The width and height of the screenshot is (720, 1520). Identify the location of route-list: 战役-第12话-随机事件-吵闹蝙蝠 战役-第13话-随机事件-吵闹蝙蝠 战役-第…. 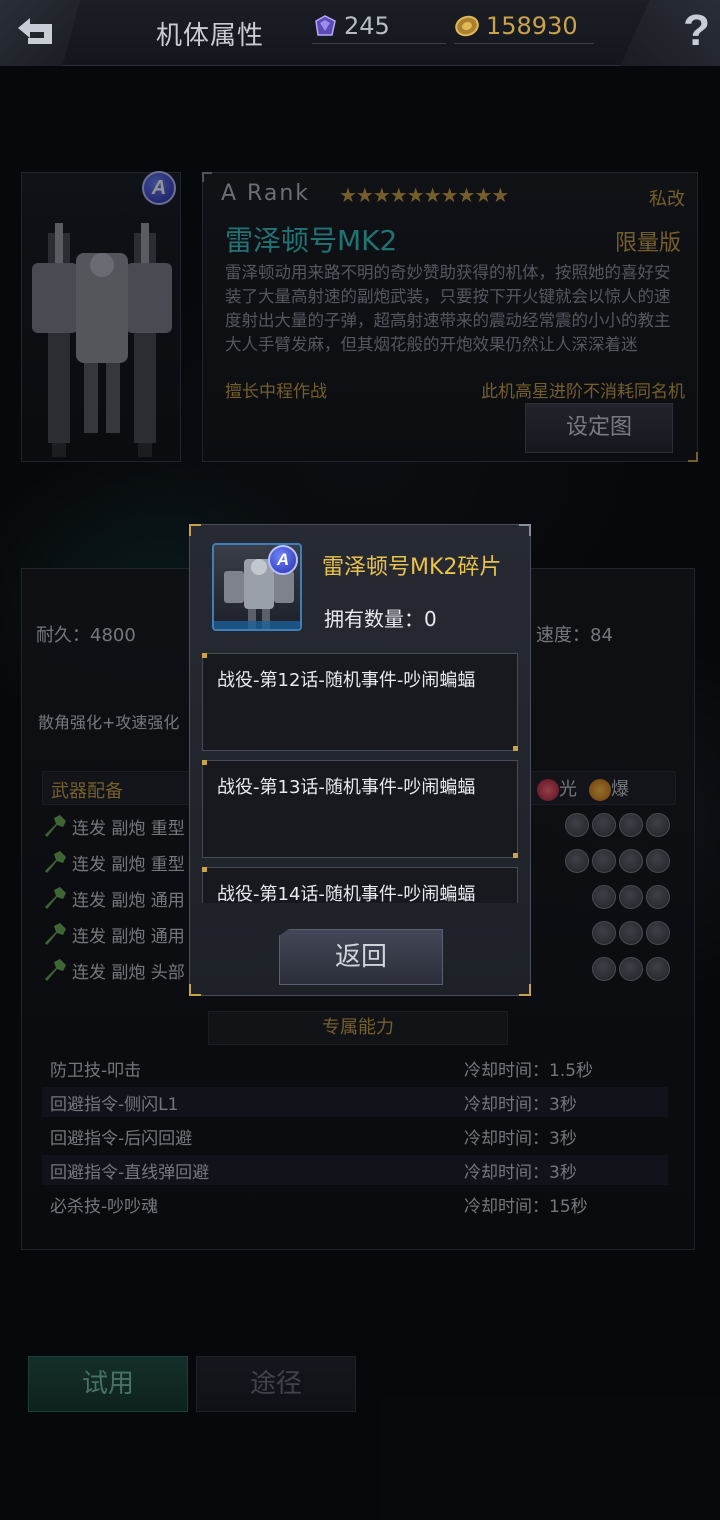
(360, 778).